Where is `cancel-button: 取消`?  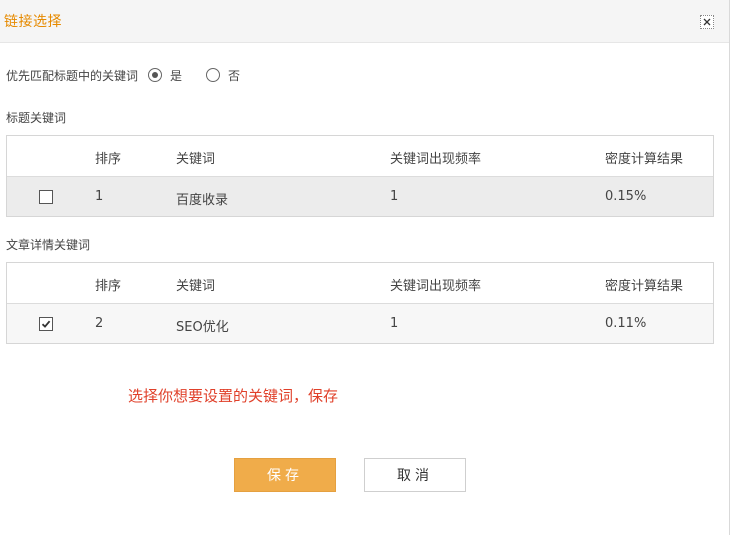 cancel-button: 取消 is located at coordinates (415, 475).